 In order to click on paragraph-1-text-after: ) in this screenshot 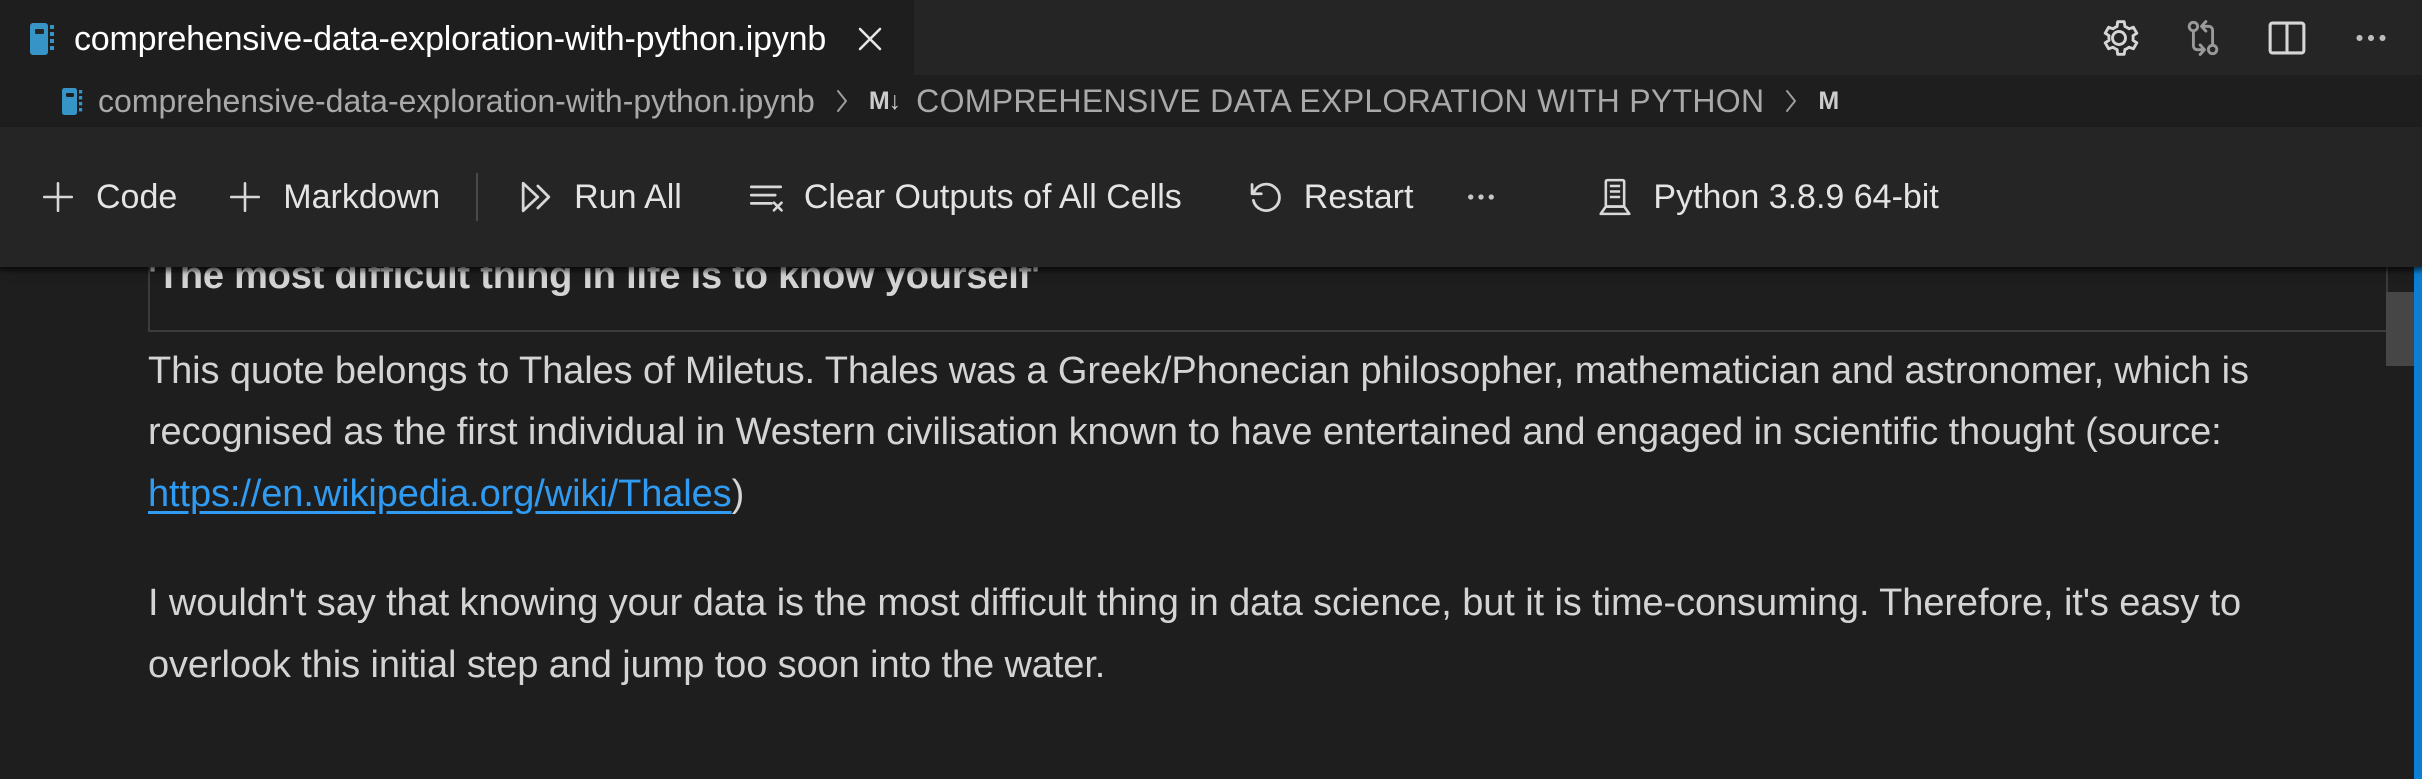, I will do `click(738, 493)`.